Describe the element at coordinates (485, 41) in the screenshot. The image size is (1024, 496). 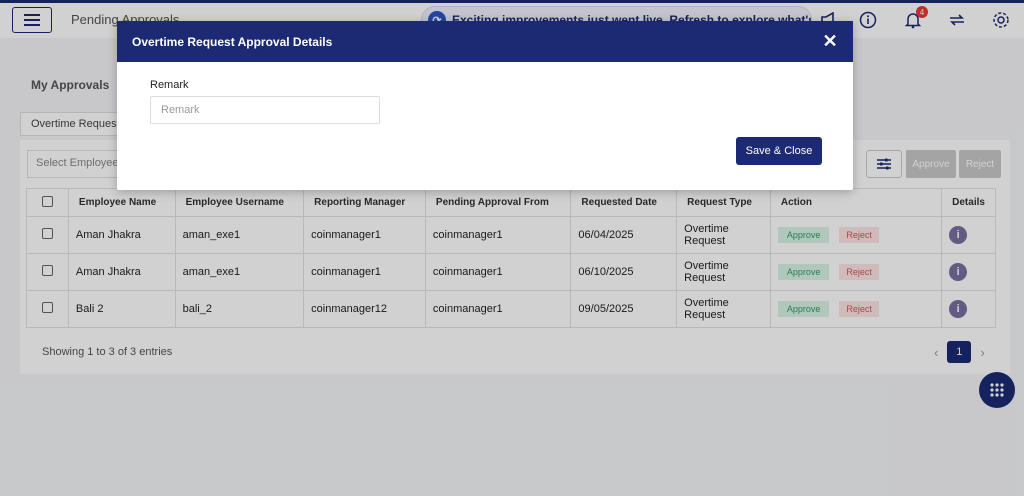
I see `modal-header: Overtime Request Approval Details ✕` at that location.